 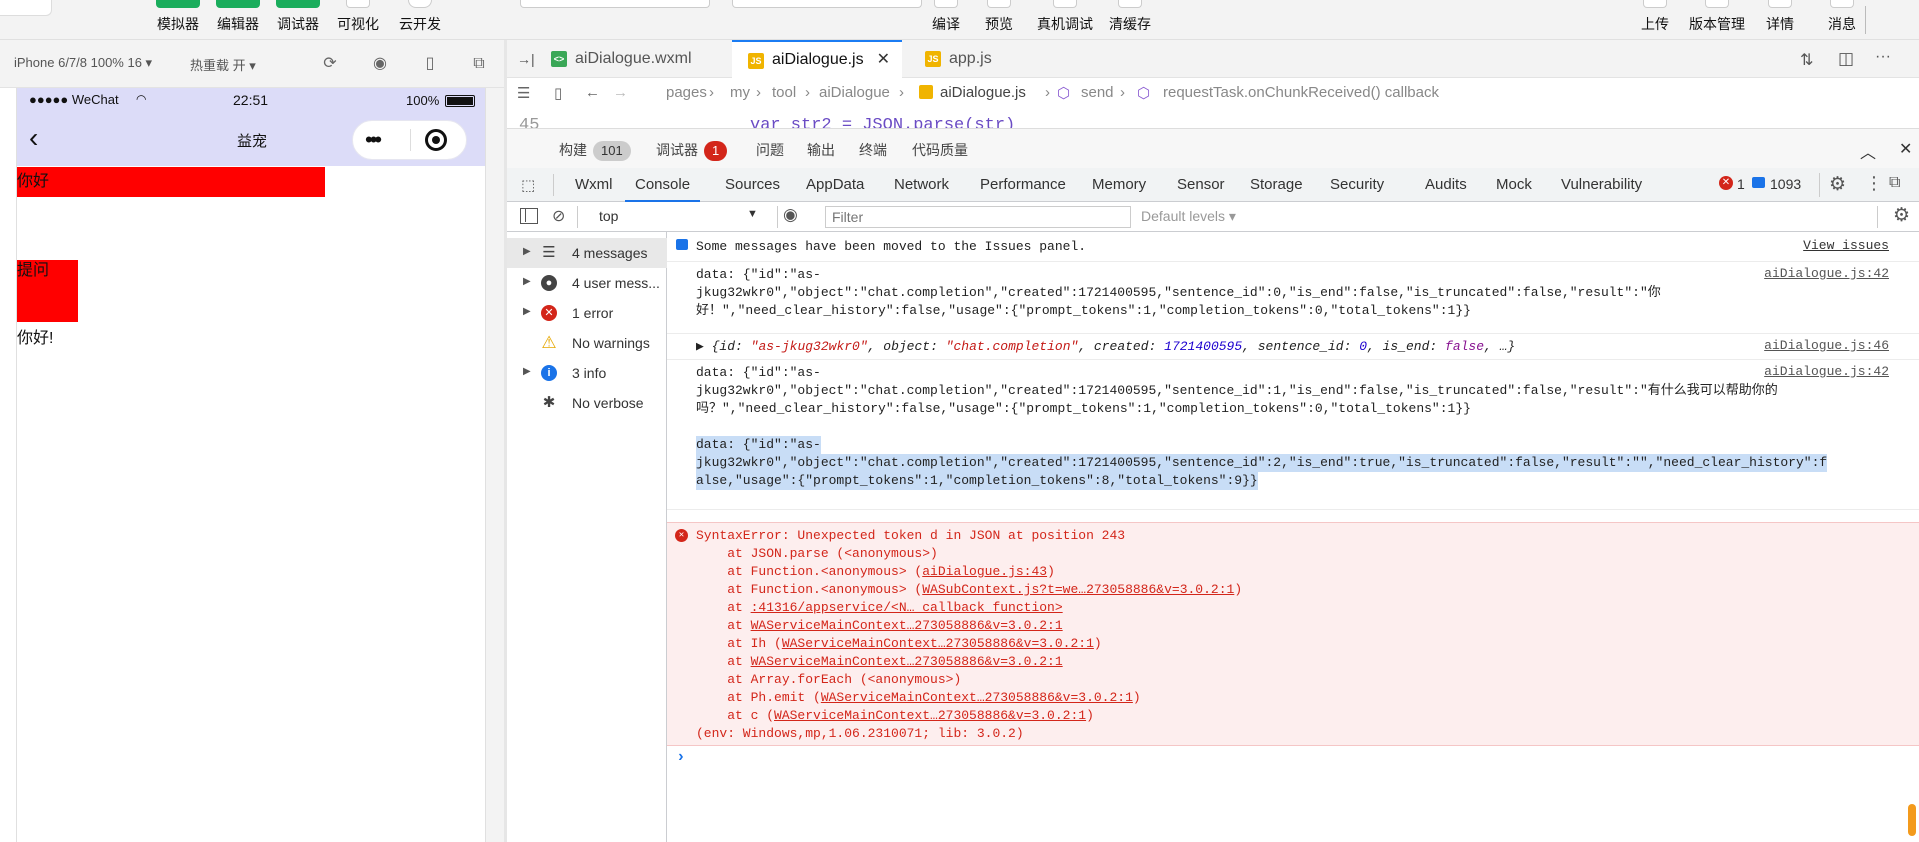 I want to click on eye-icon: ◉, so click(x=790, y=215).